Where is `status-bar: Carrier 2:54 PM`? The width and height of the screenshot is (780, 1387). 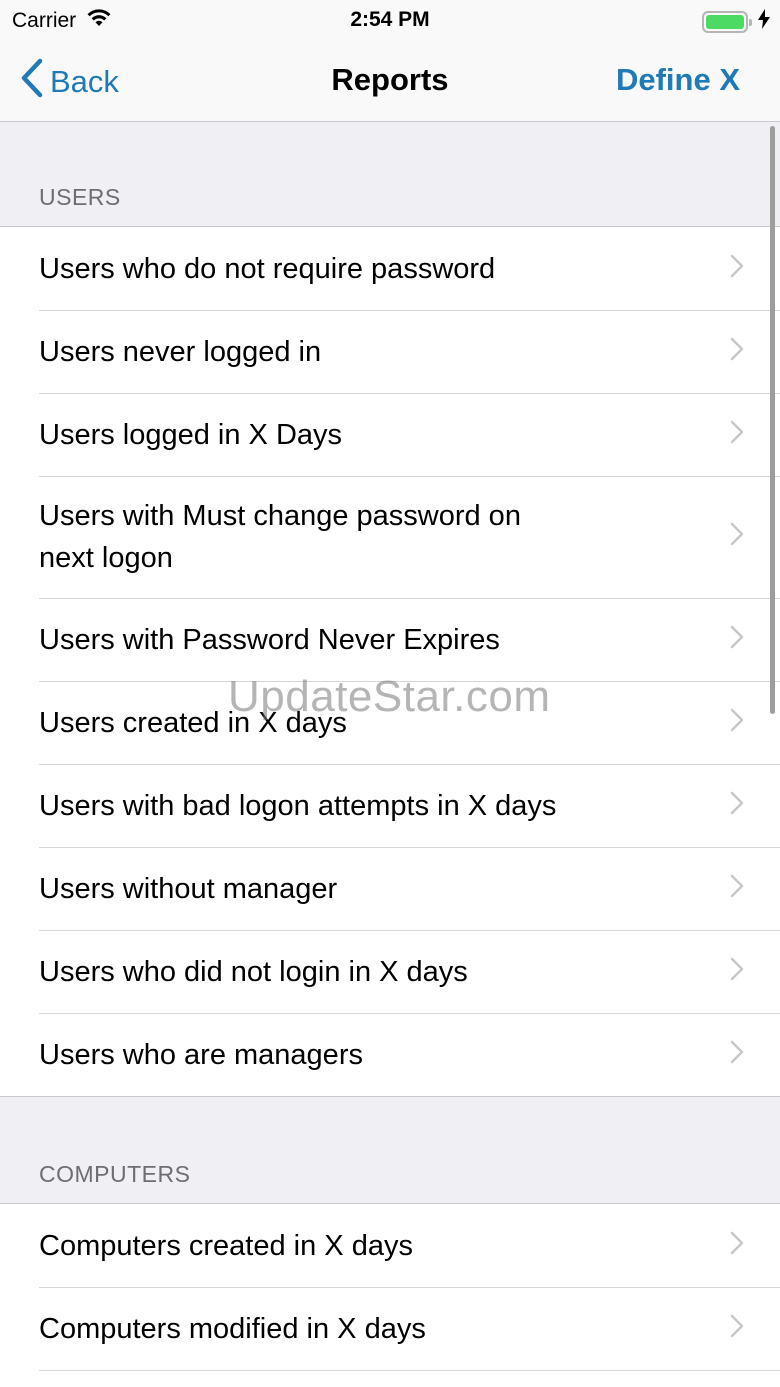
status-bar: Carrier 2:54 PM is located at coordinates (390, 20).